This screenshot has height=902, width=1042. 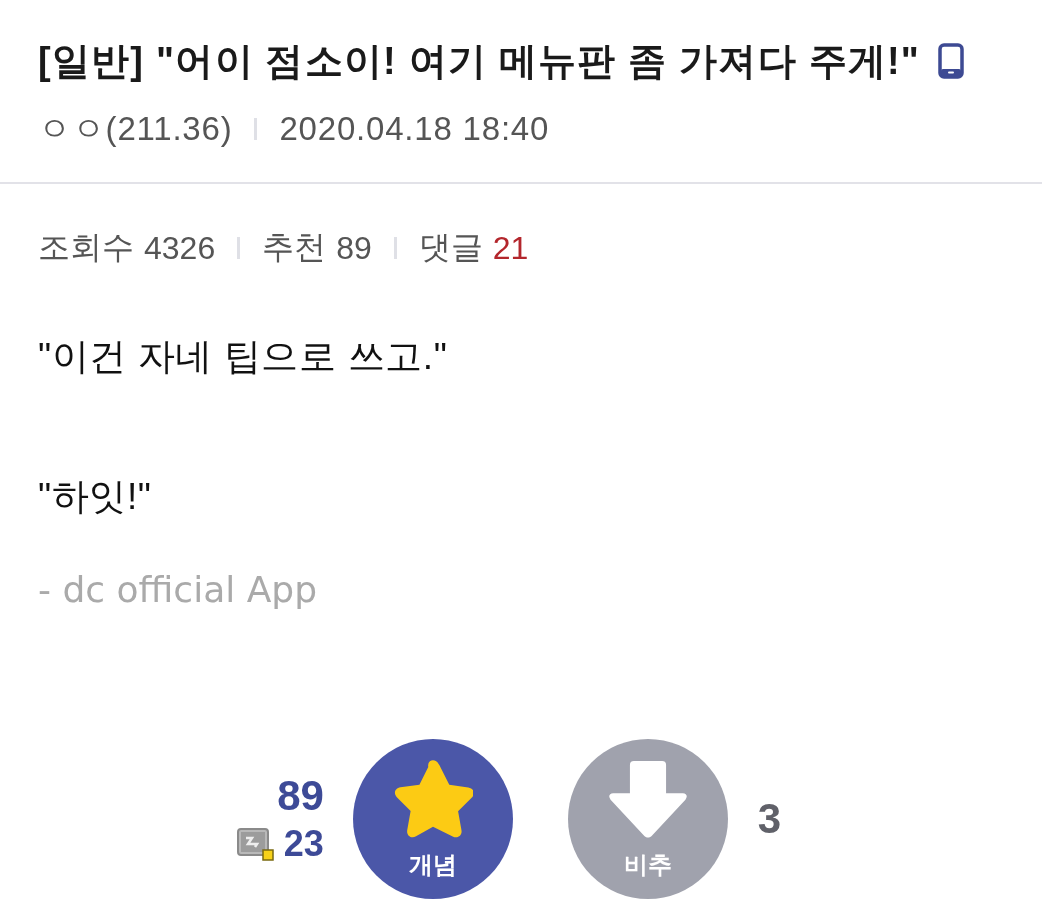 What do you see at coordinates (95, 497) in the screenshot?
I see `body-paragraph: "하잇!"` at bounding box center [95, 497].